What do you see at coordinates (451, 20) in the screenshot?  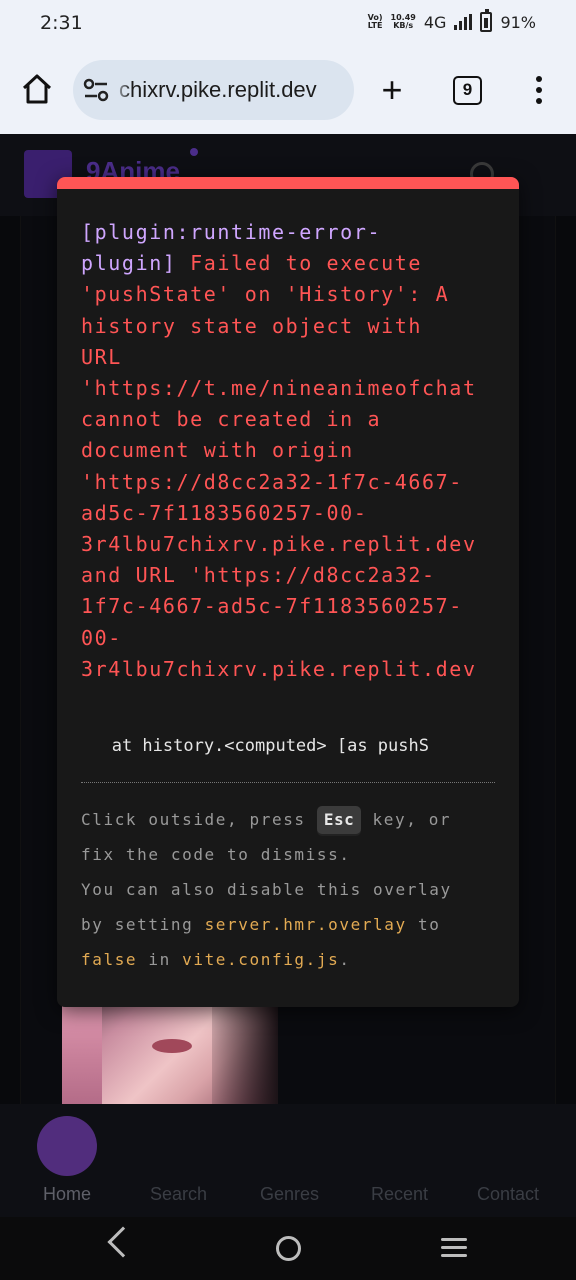 I see `status-icons: Vo) LTE 10.49 KB/s 4G 91%` at bounding box center [451, 20].